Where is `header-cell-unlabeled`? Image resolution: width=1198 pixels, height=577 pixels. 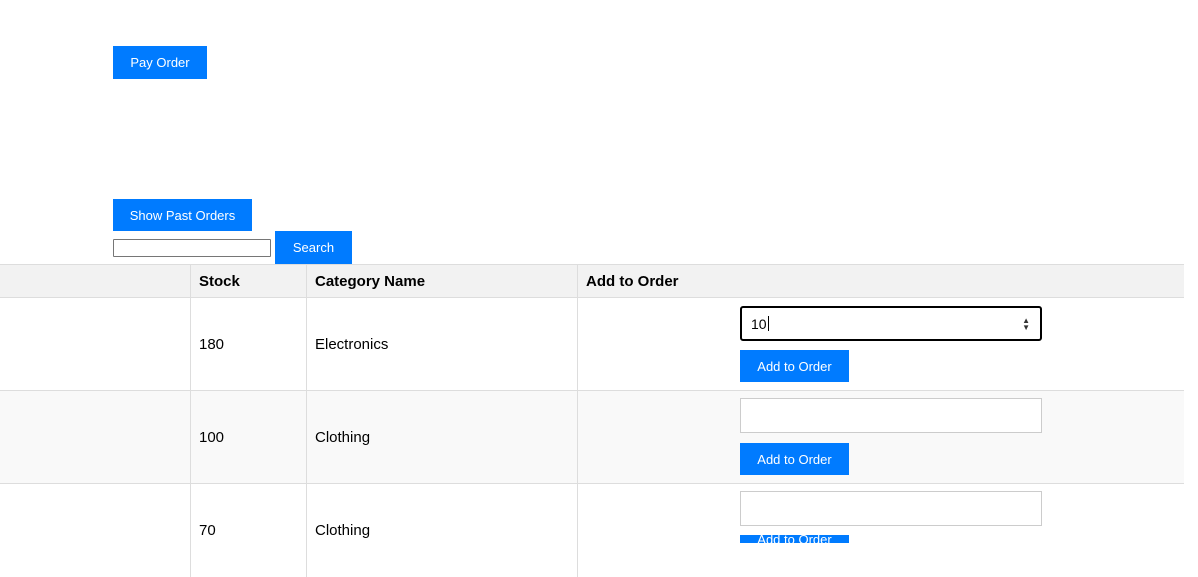
header-cell-unlabeled is located at coordinates (95, 281).